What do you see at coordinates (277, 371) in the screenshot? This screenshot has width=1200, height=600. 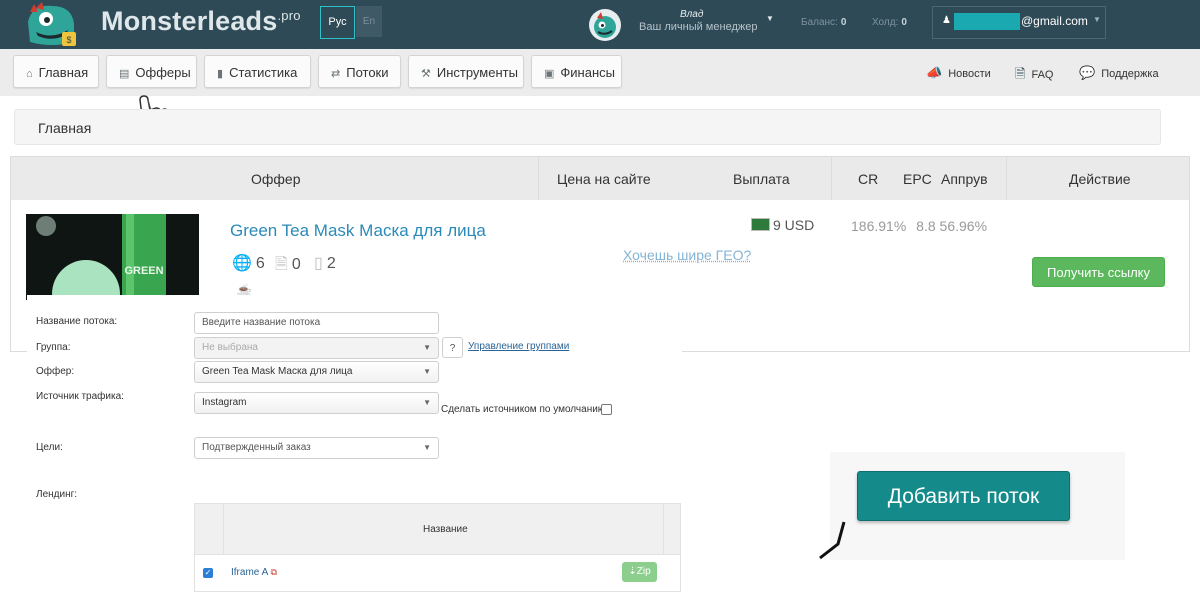 I see `offer-select-value: Green Tea Mask Маска для лица` at bounding box center [277, 371].